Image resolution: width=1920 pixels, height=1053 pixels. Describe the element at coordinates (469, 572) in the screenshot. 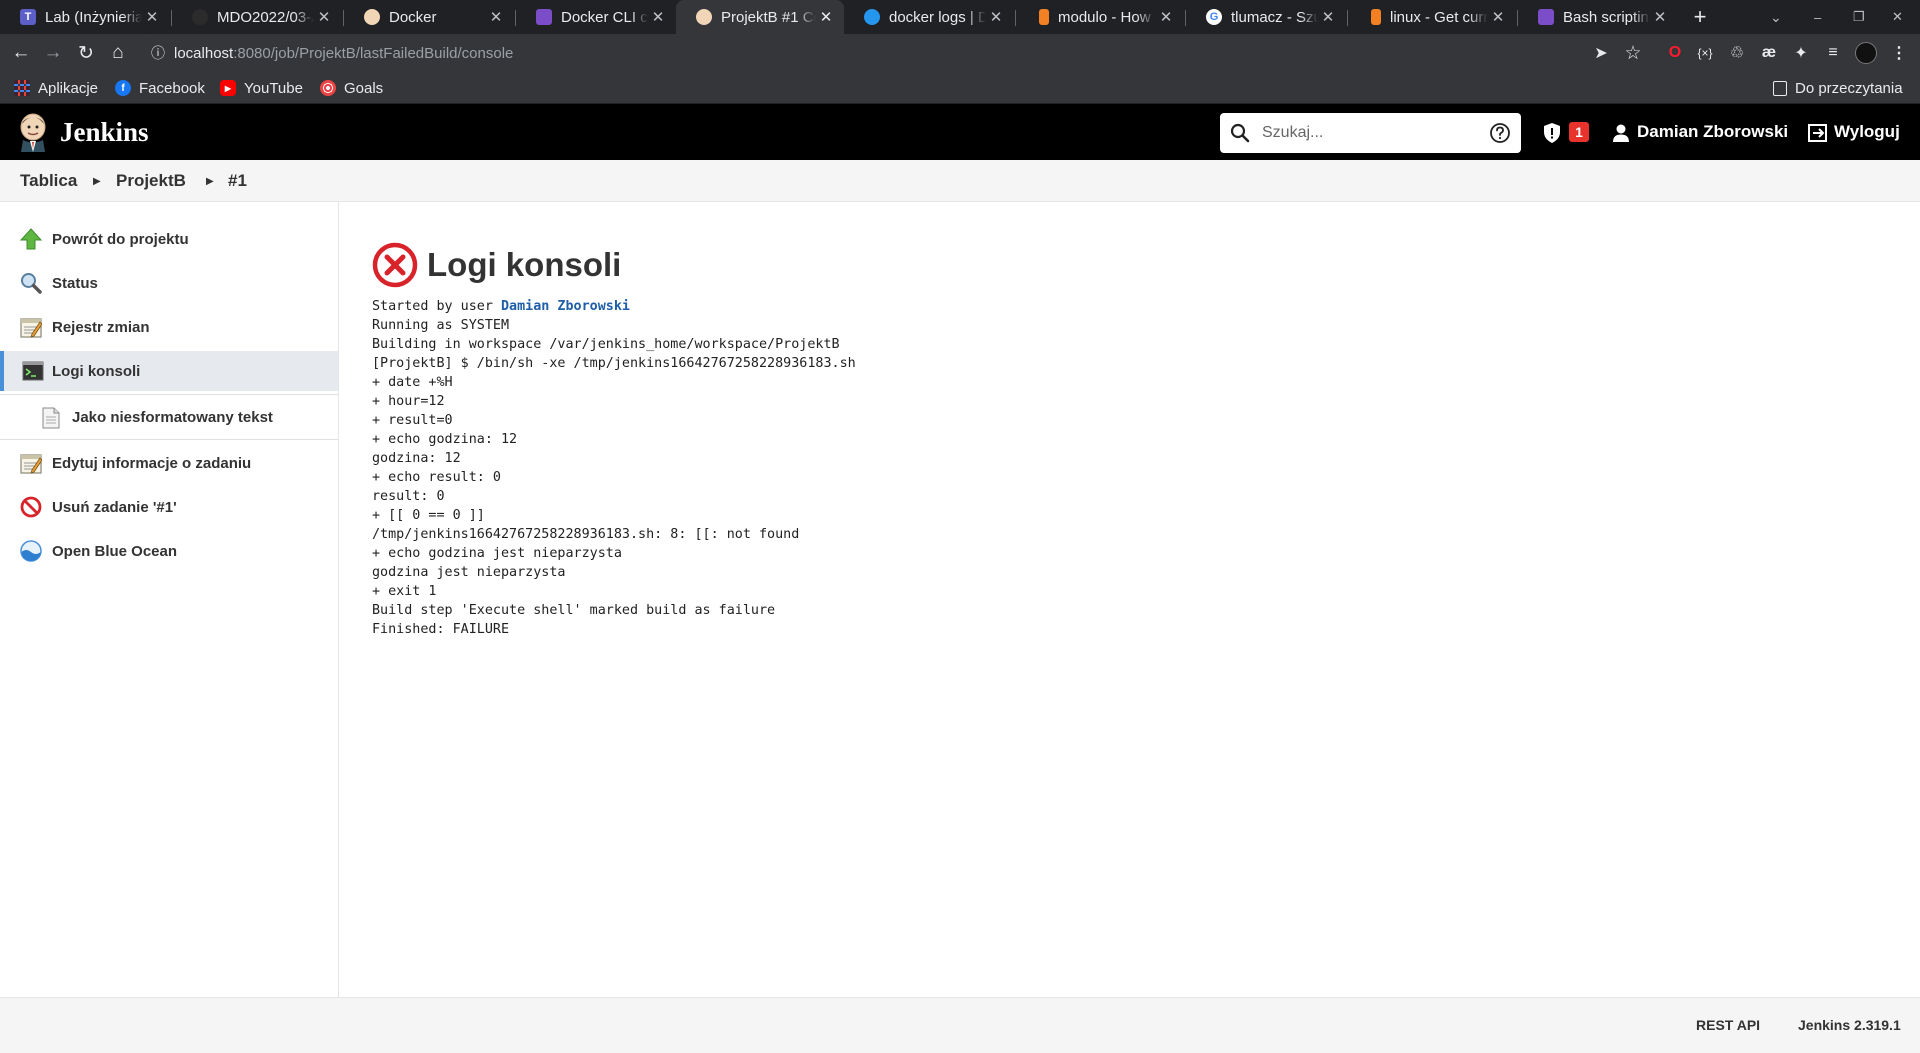

I see `console-line: godzina jest nieparzysta` at that location.